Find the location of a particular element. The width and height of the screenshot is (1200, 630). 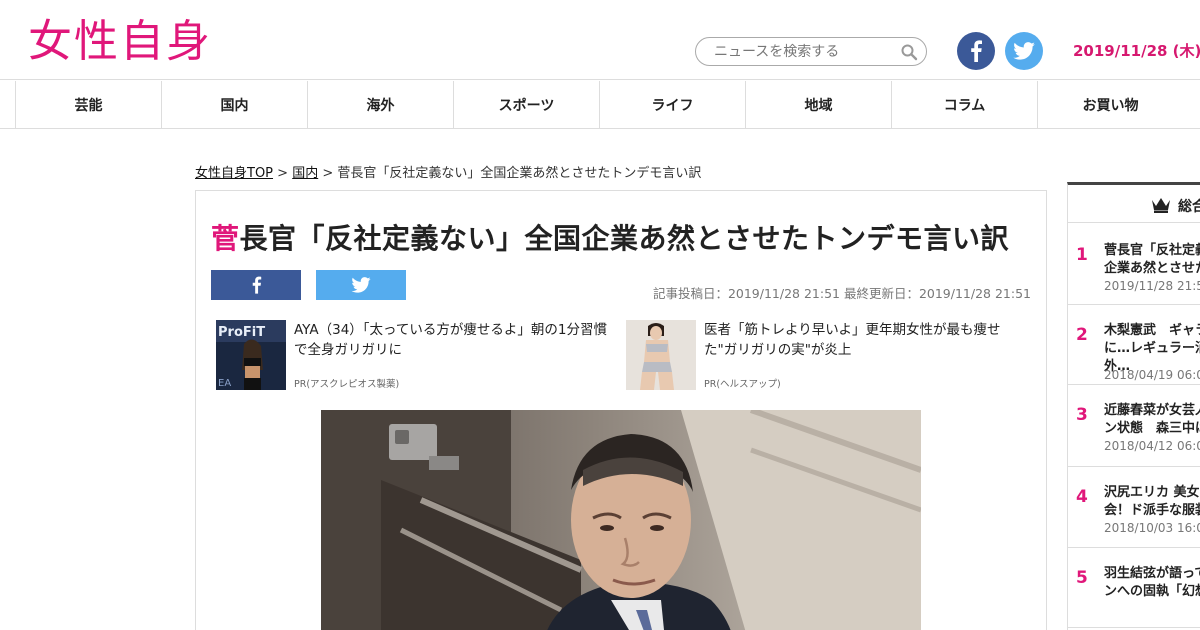

pr-sponsor: PR(アスクレピオス製薬) is located at coordinates (347, 384).